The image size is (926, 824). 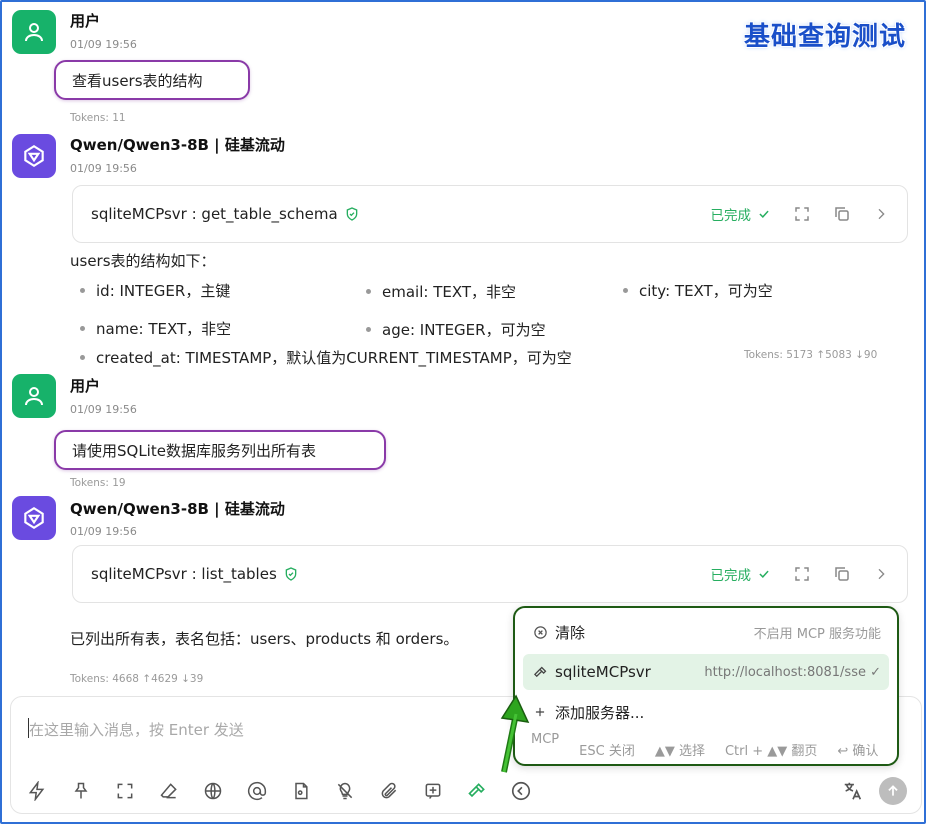 I want to click on footer-hint: ▲▼ 选择, so click(x=679, y=751).